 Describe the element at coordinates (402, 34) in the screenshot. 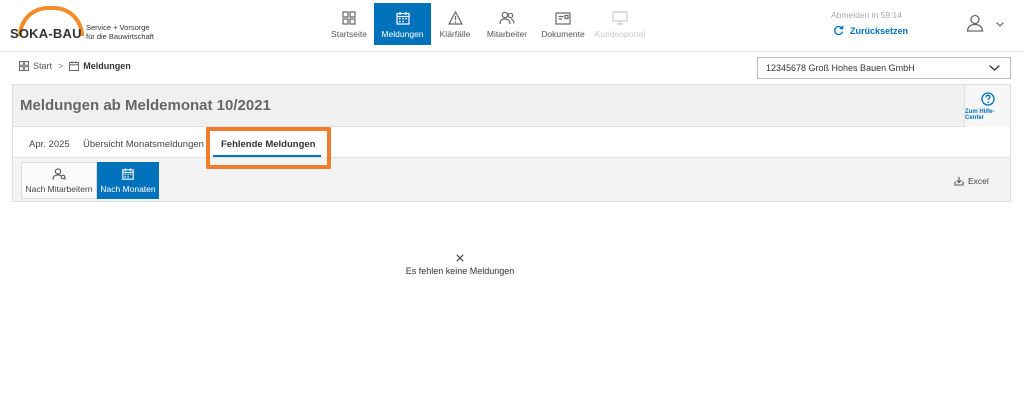

I see `nav-label: Meldungen` at that location.